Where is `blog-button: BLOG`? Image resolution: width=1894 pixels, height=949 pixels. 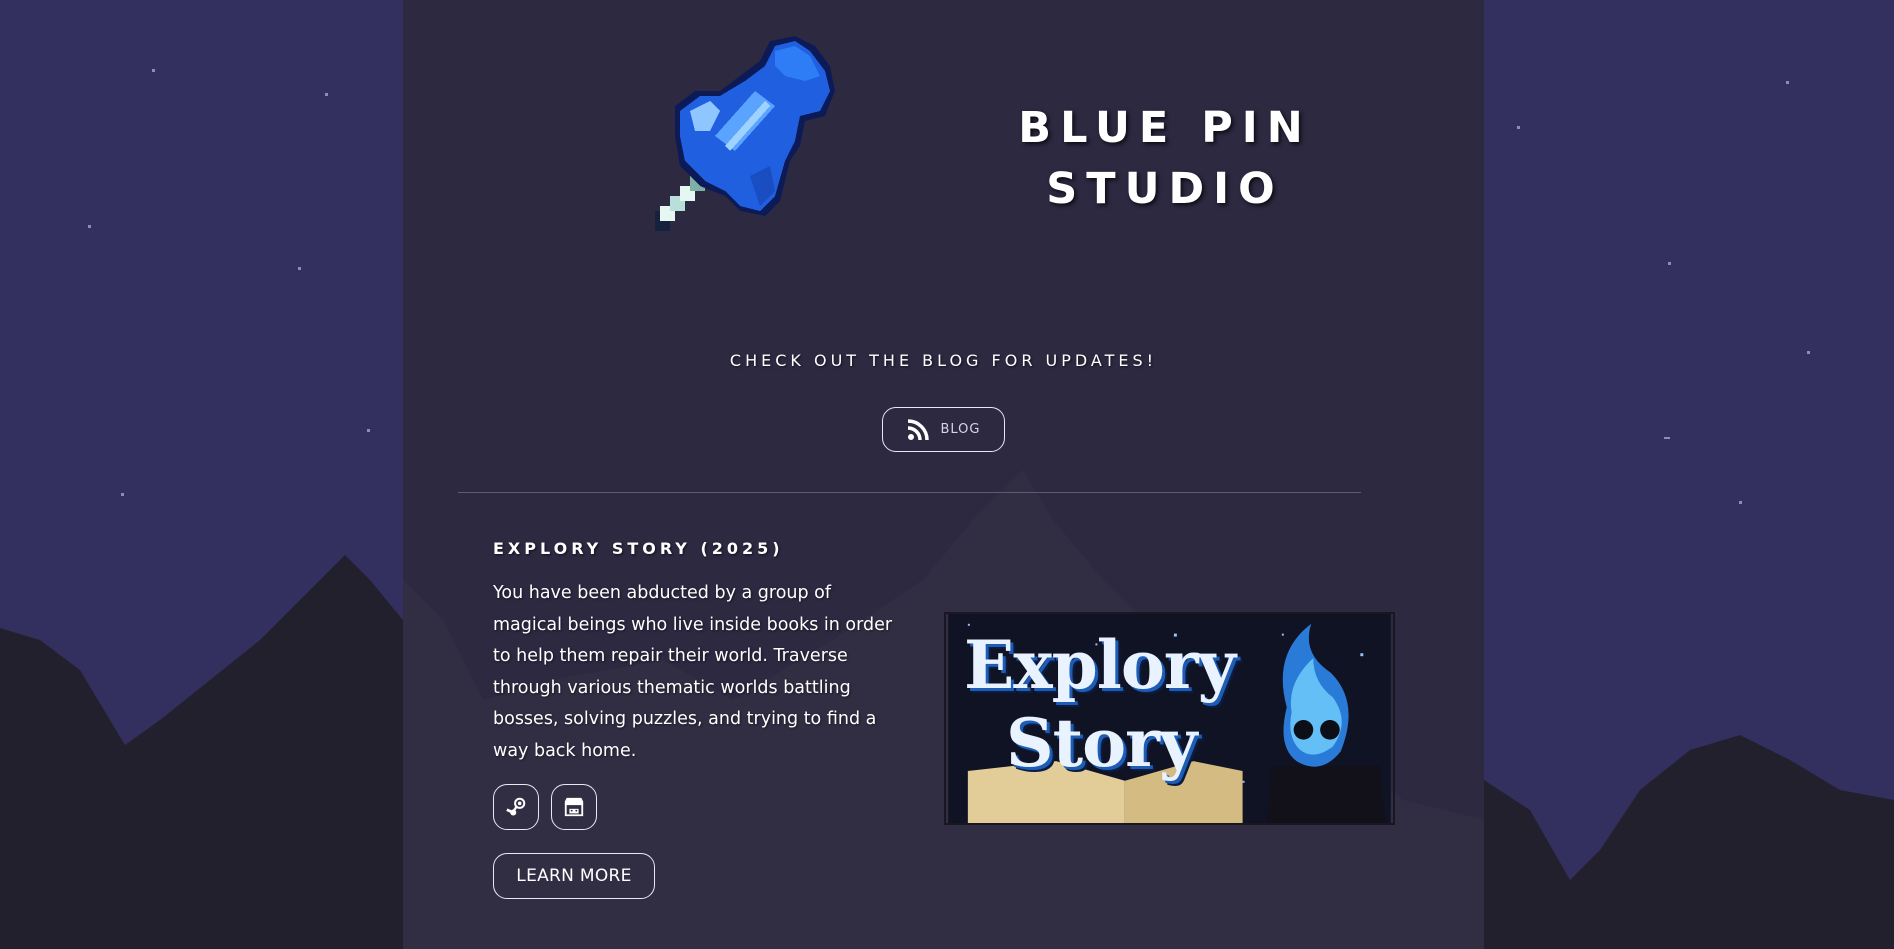
blog-button: BLOG is located at coordinates (943, 429).